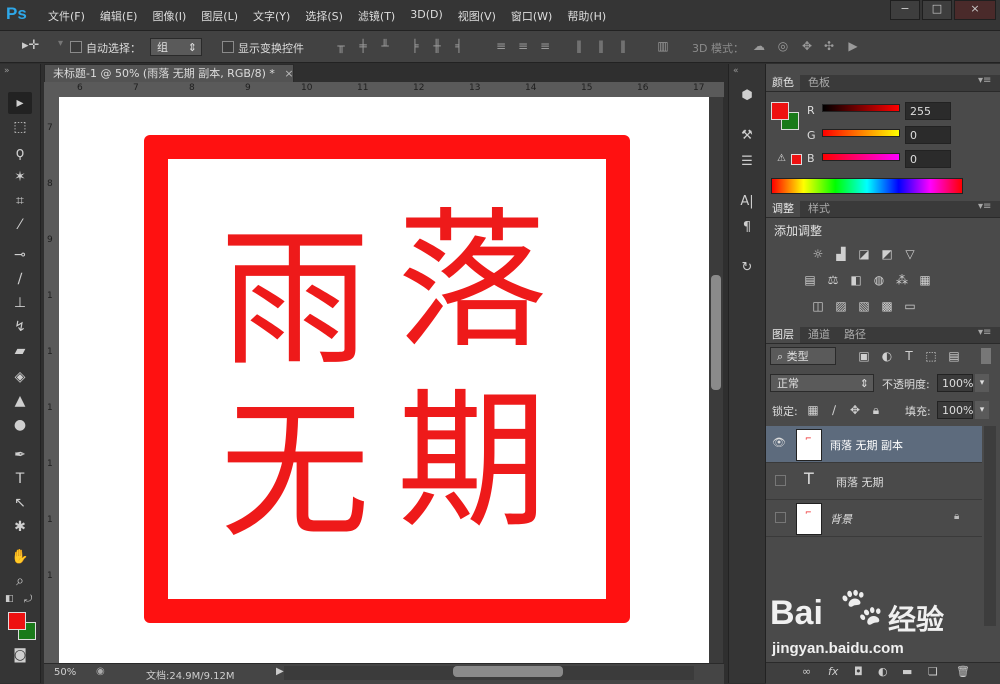 This screenshot has height=684, width=1000. Describe the element at coordinates (807, 46) in the screenshot. I see `3d-drag-icon: ✥` at that location.